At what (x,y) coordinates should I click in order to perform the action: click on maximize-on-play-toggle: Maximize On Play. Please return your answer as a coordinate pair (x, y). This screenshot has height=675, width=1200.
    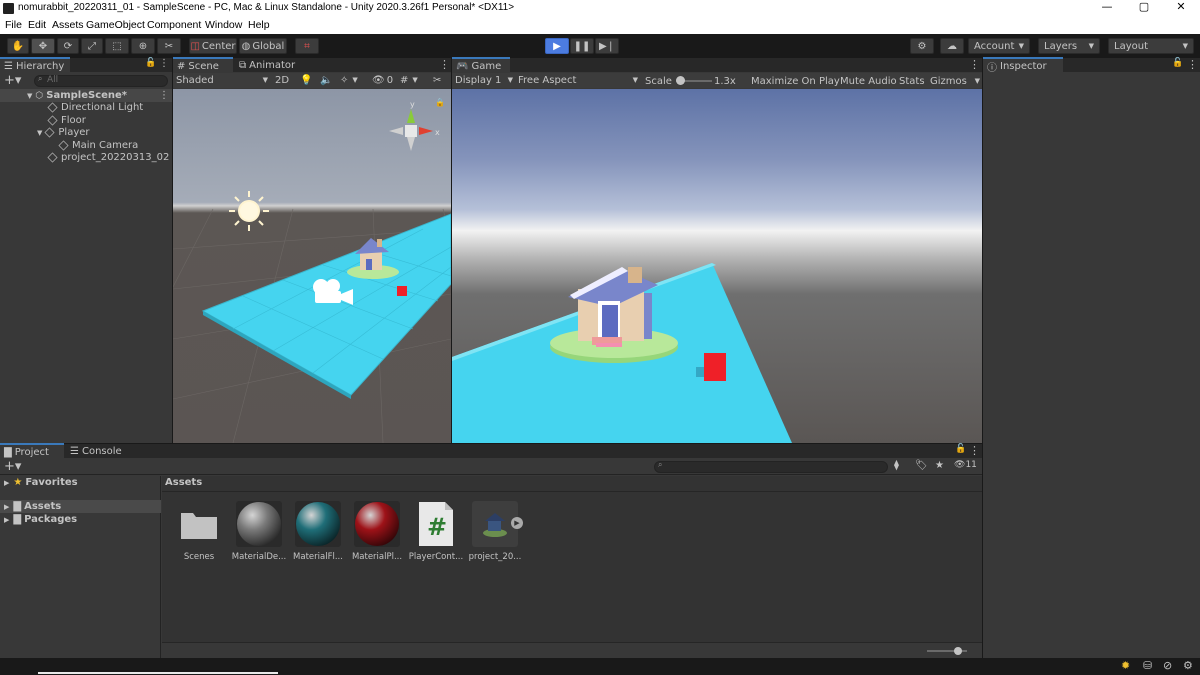
    Looking at the image, I should click on (795, 81).